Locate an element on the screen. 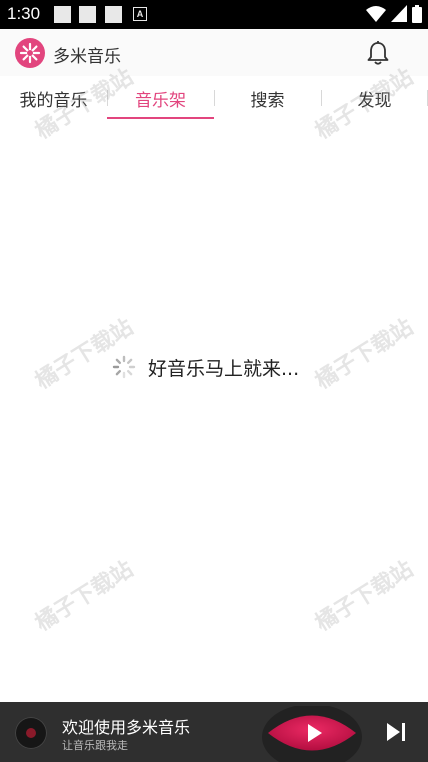 Image resolution: width=428 pixels, height=762 pixels. active-tab-indicator is located at coordinates (160, 118).